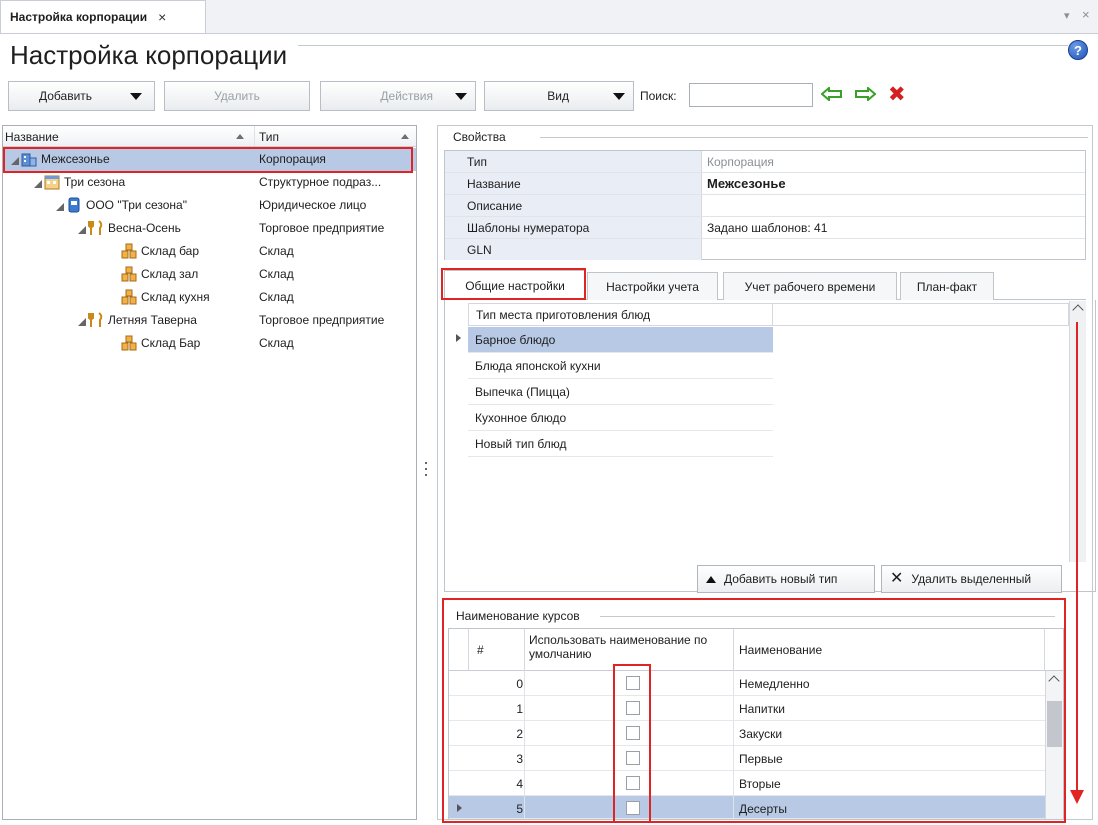 The width and height of the screenshot is (1098, 825). Describe the element at coordinates (149, 55) in the screenshot. I see `page-title: Настройка корпорации` at that location.